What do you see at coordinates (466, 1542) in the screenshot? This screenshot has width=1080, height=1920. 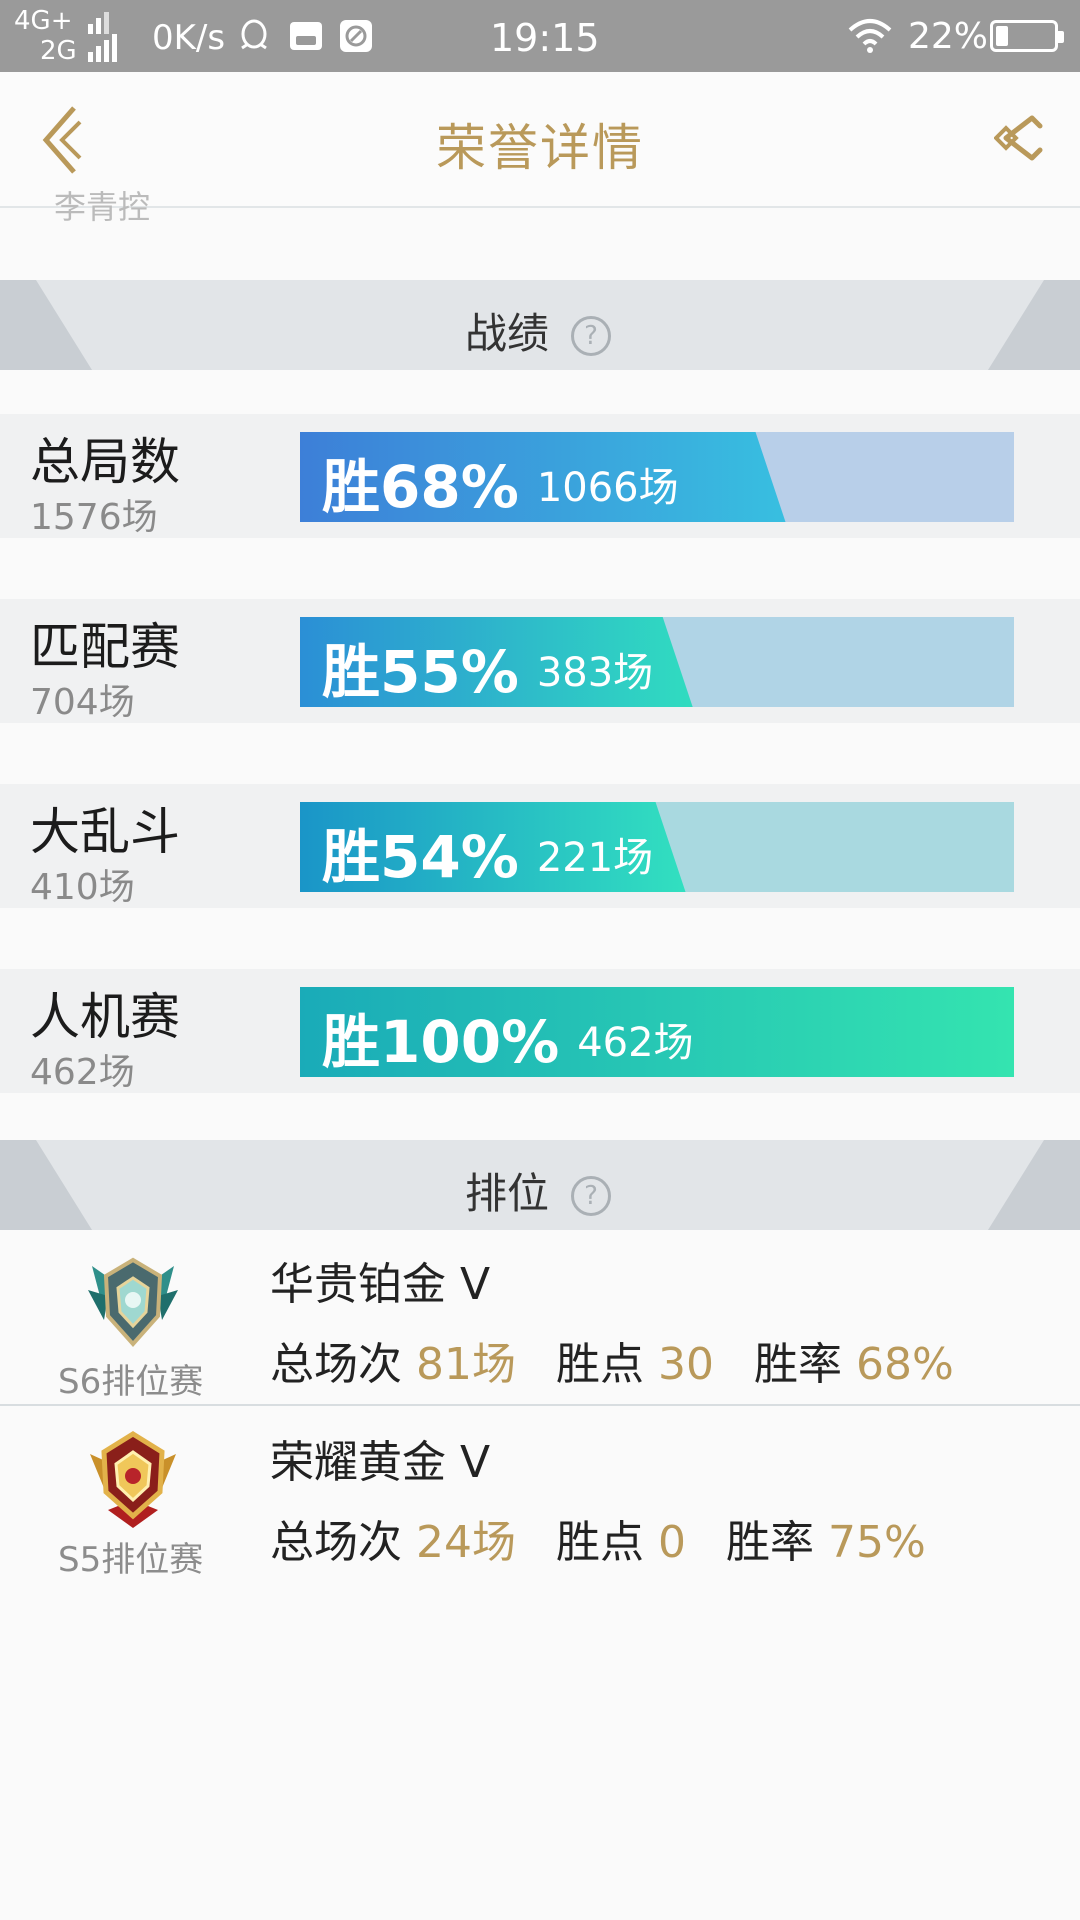 I see `games-value: 24场` at bounding box center [466, 1542].